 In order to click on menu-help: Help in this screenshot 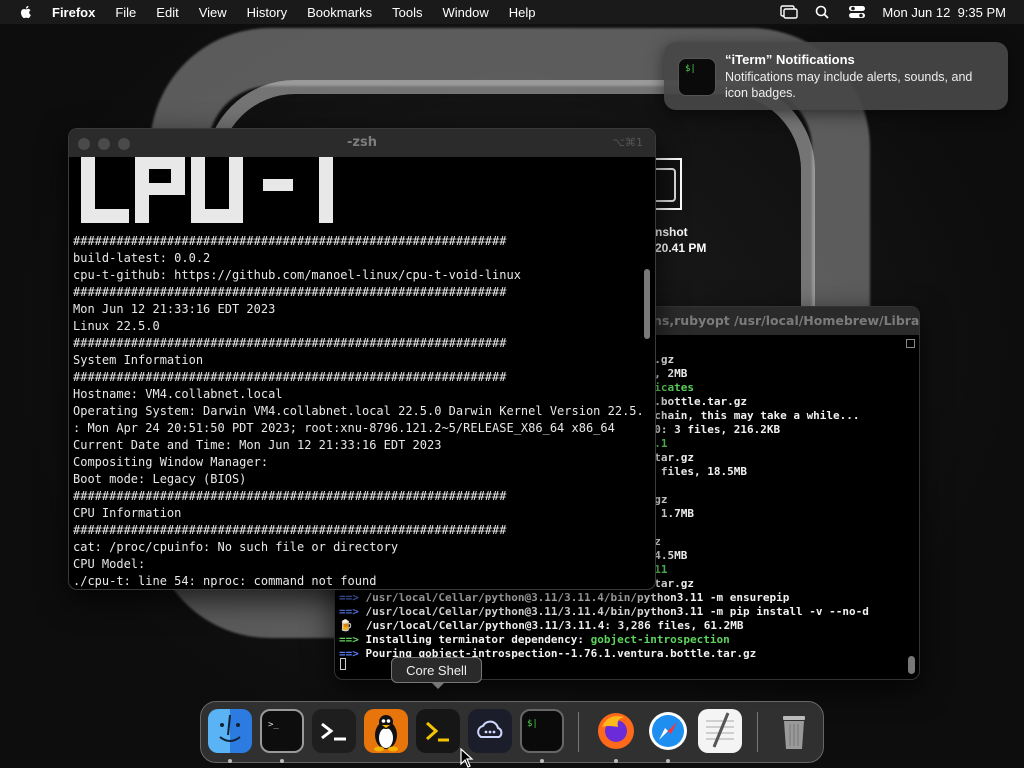, I will do `click(522, 12)`.